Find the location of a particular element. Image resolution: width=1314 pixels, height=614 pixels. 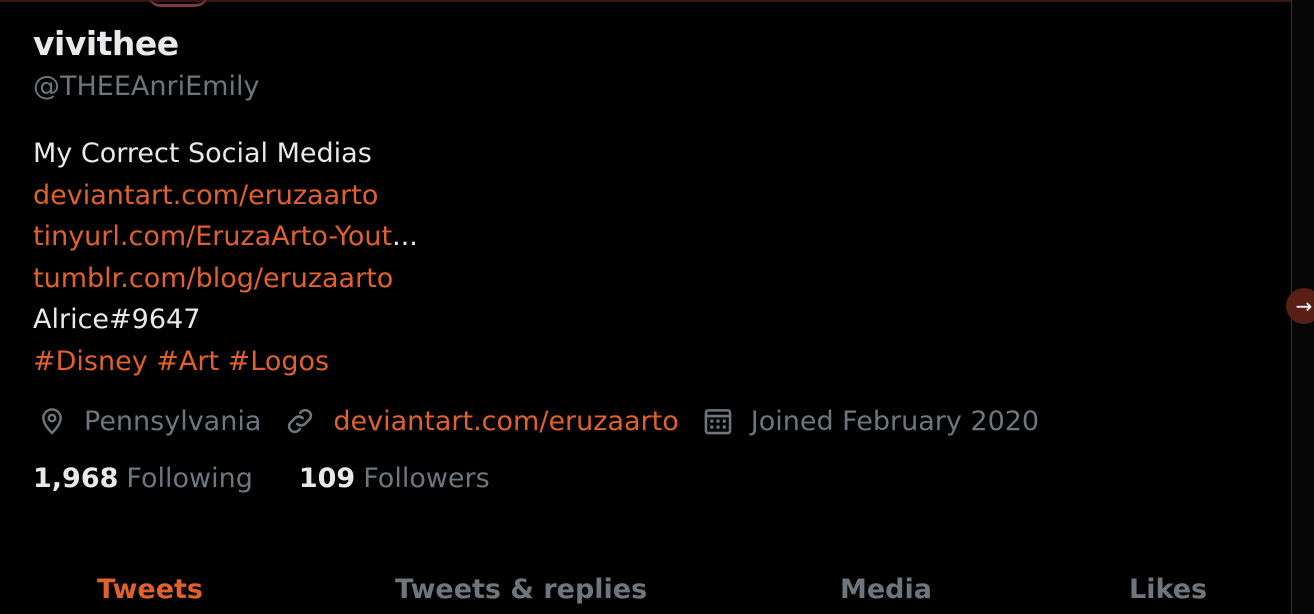

arrow-right-icon: → is located at coordinates (1304, 306).